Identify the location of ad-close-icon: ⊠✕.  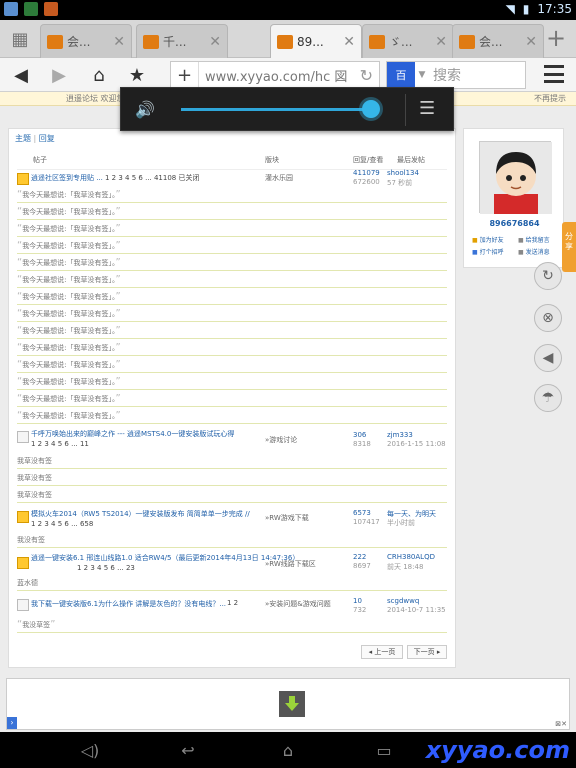
(561, 724).